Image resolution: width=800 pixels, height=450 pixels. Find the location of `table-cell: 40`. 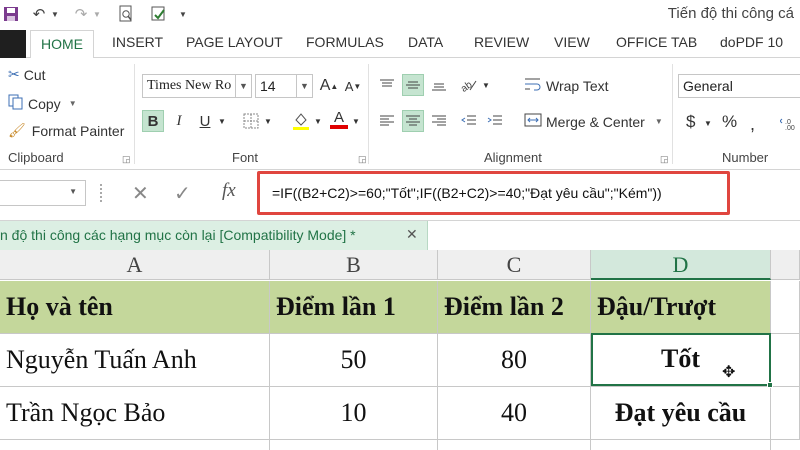

table-cell: 40 is located at coordinates (514, 413).